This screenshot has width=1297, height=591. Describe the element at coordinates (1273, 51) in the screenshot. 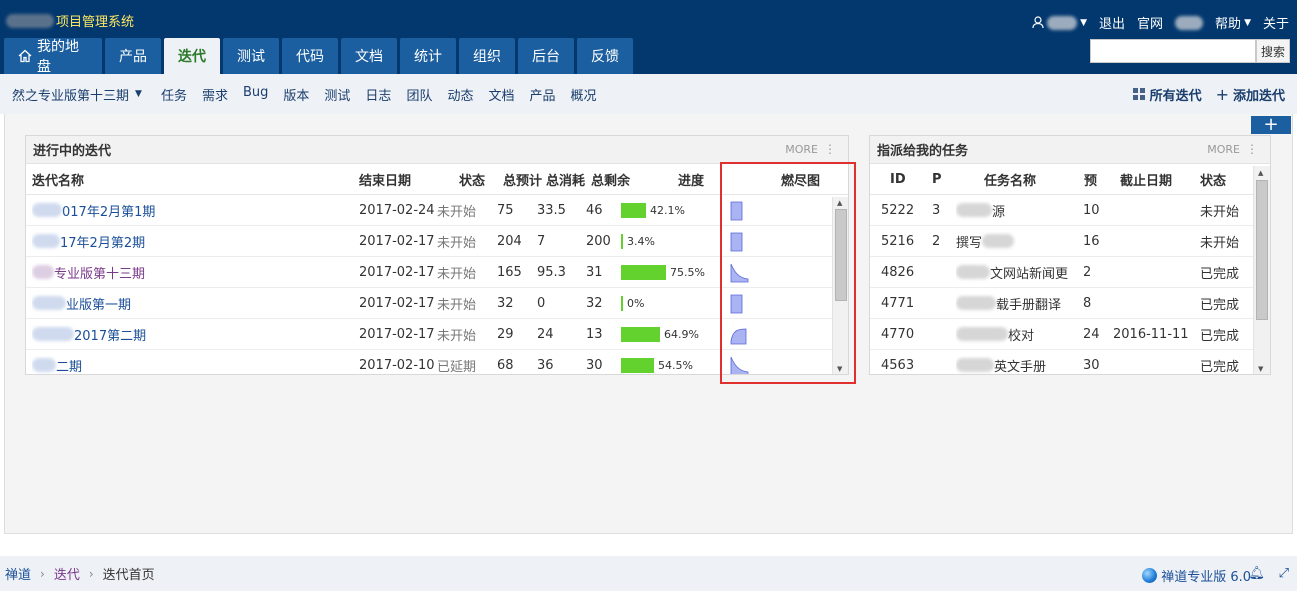

I see `search-button: 搜索` at that location.